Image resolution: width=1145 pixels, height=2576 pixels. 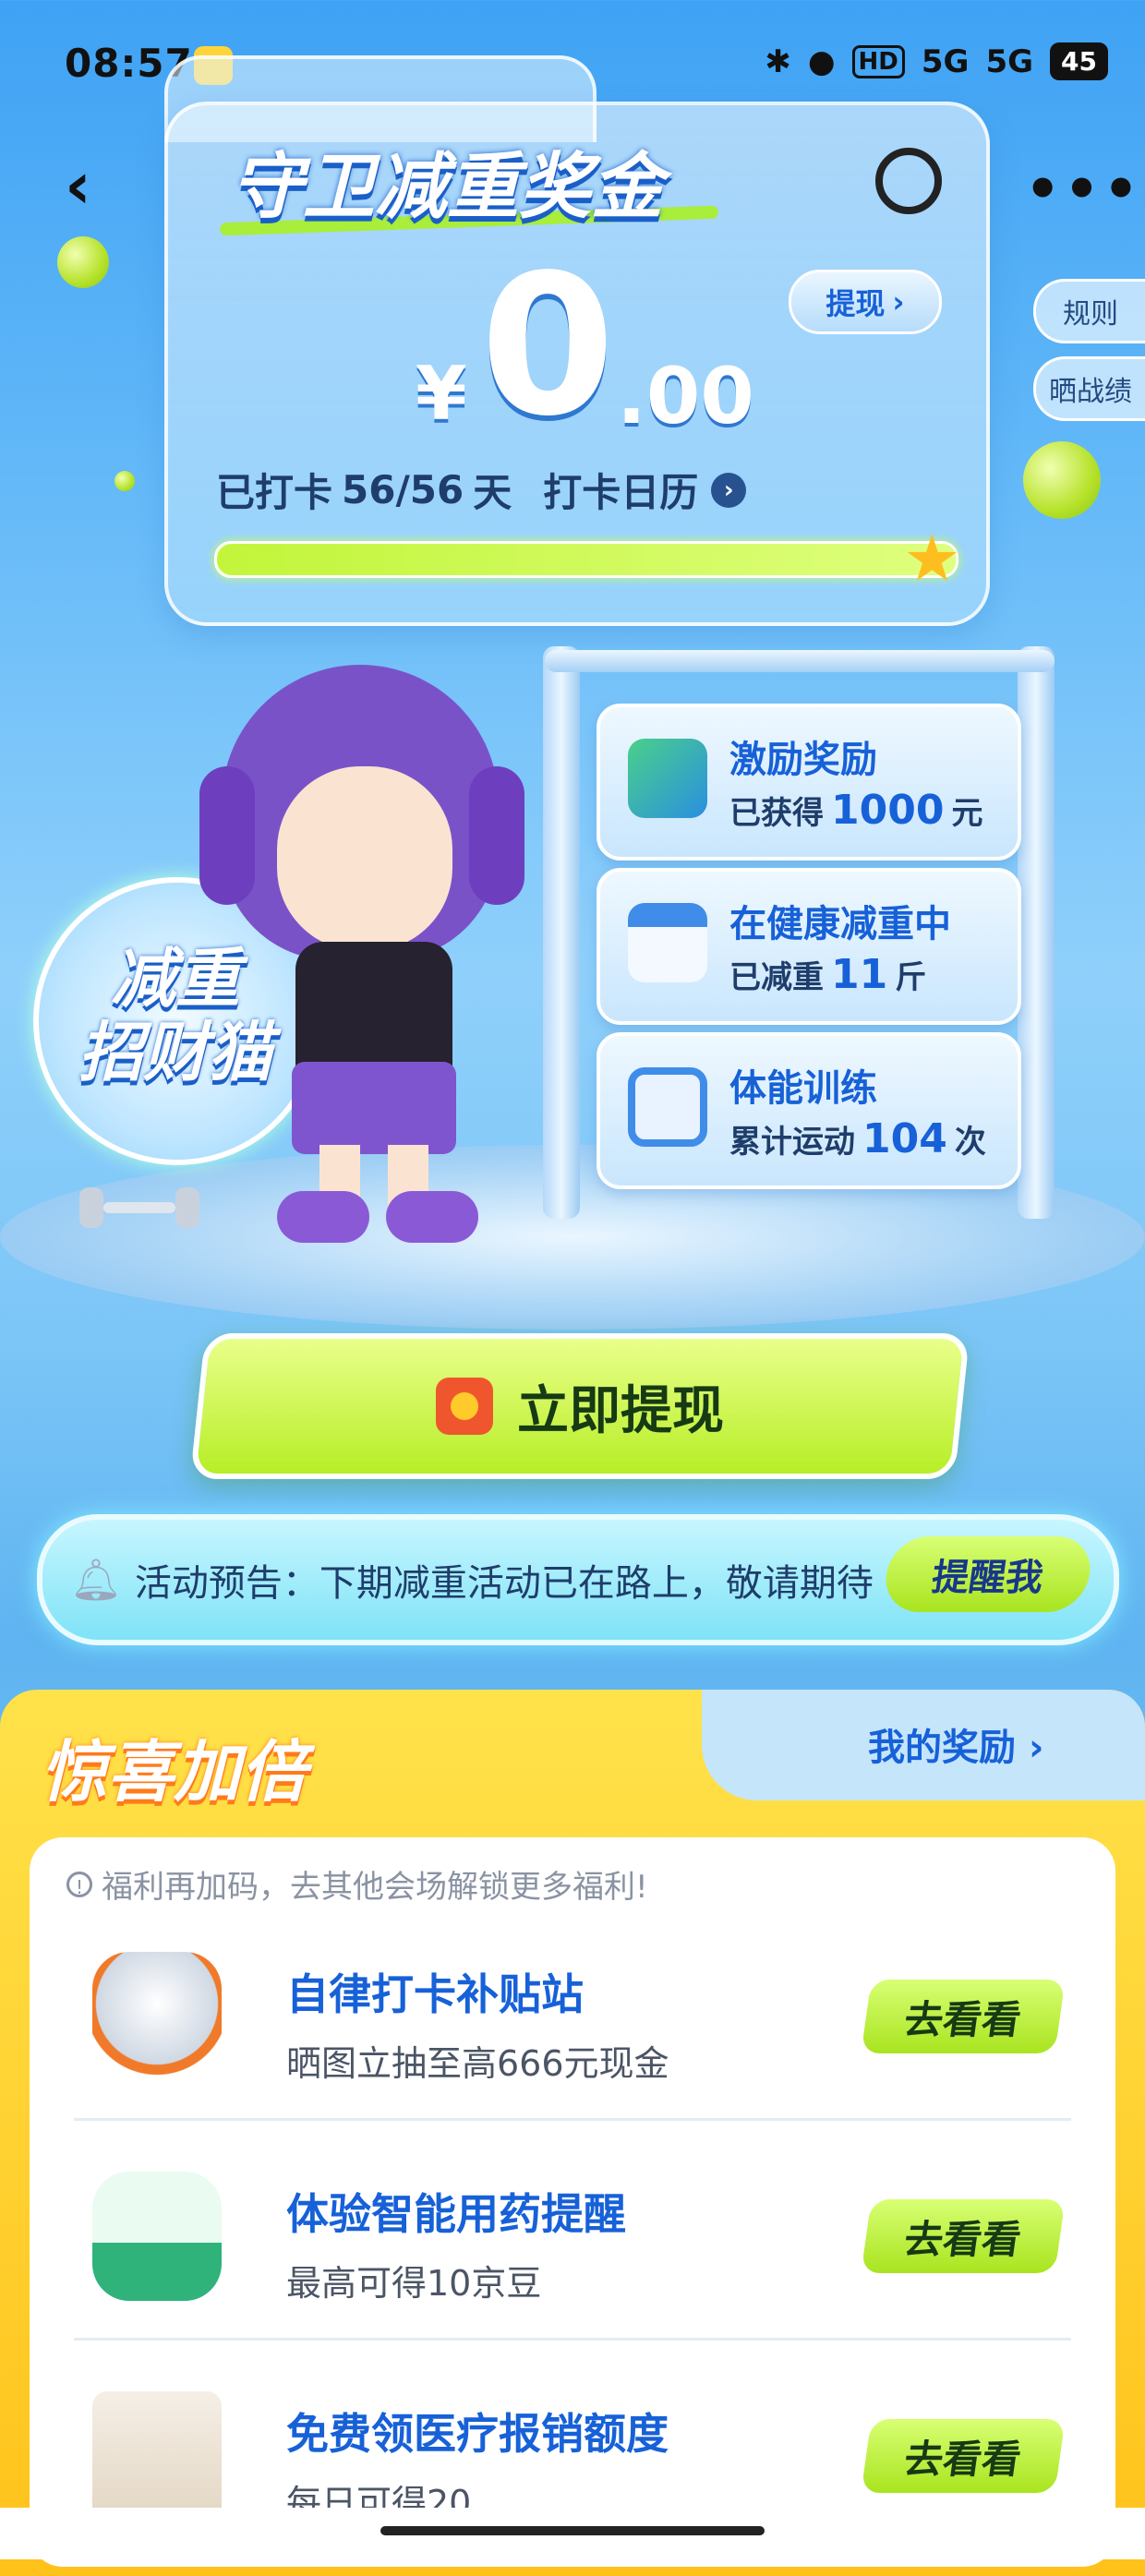 I want to click on dumbbell-icon, so click(x=139, y=1207).